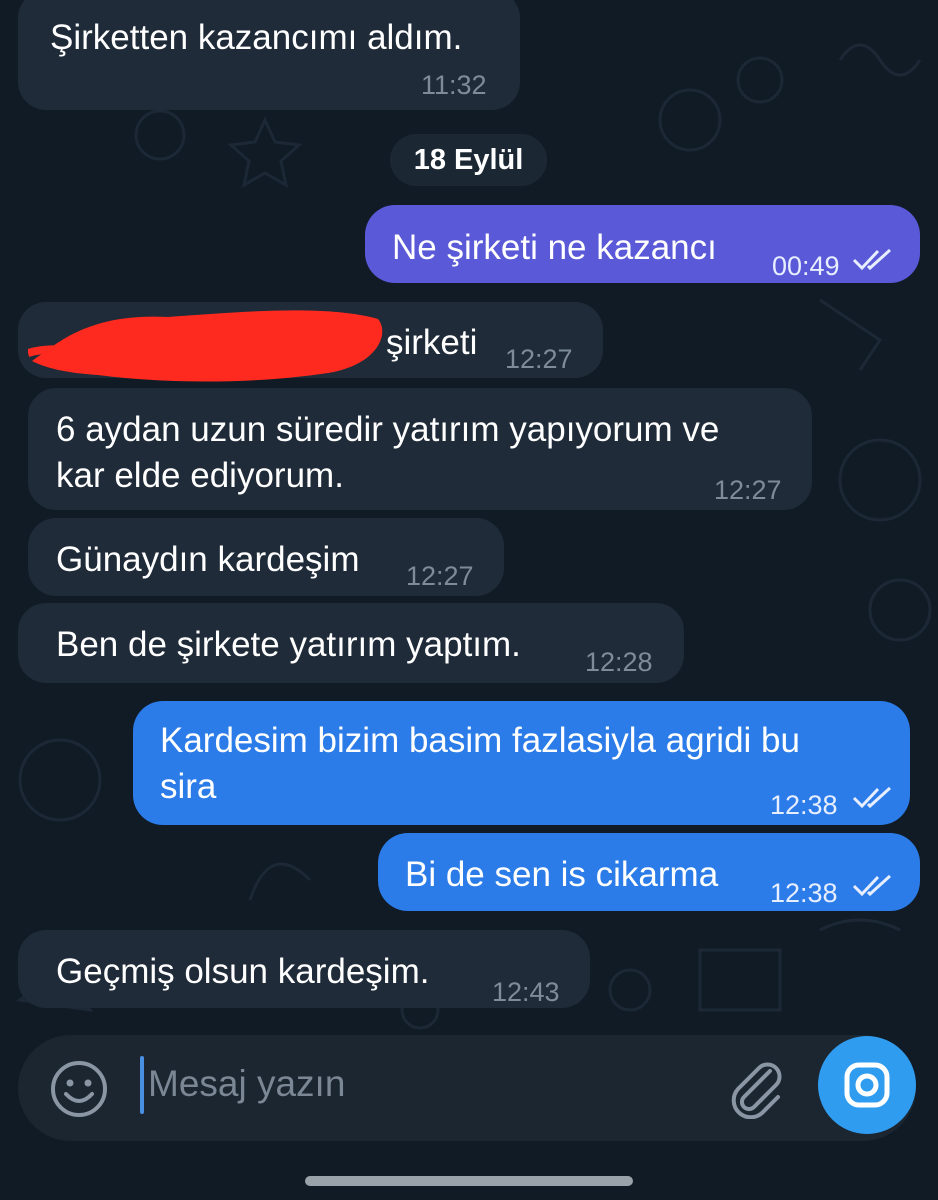  I want to click on paperclip-icon, so click(758, 1090).